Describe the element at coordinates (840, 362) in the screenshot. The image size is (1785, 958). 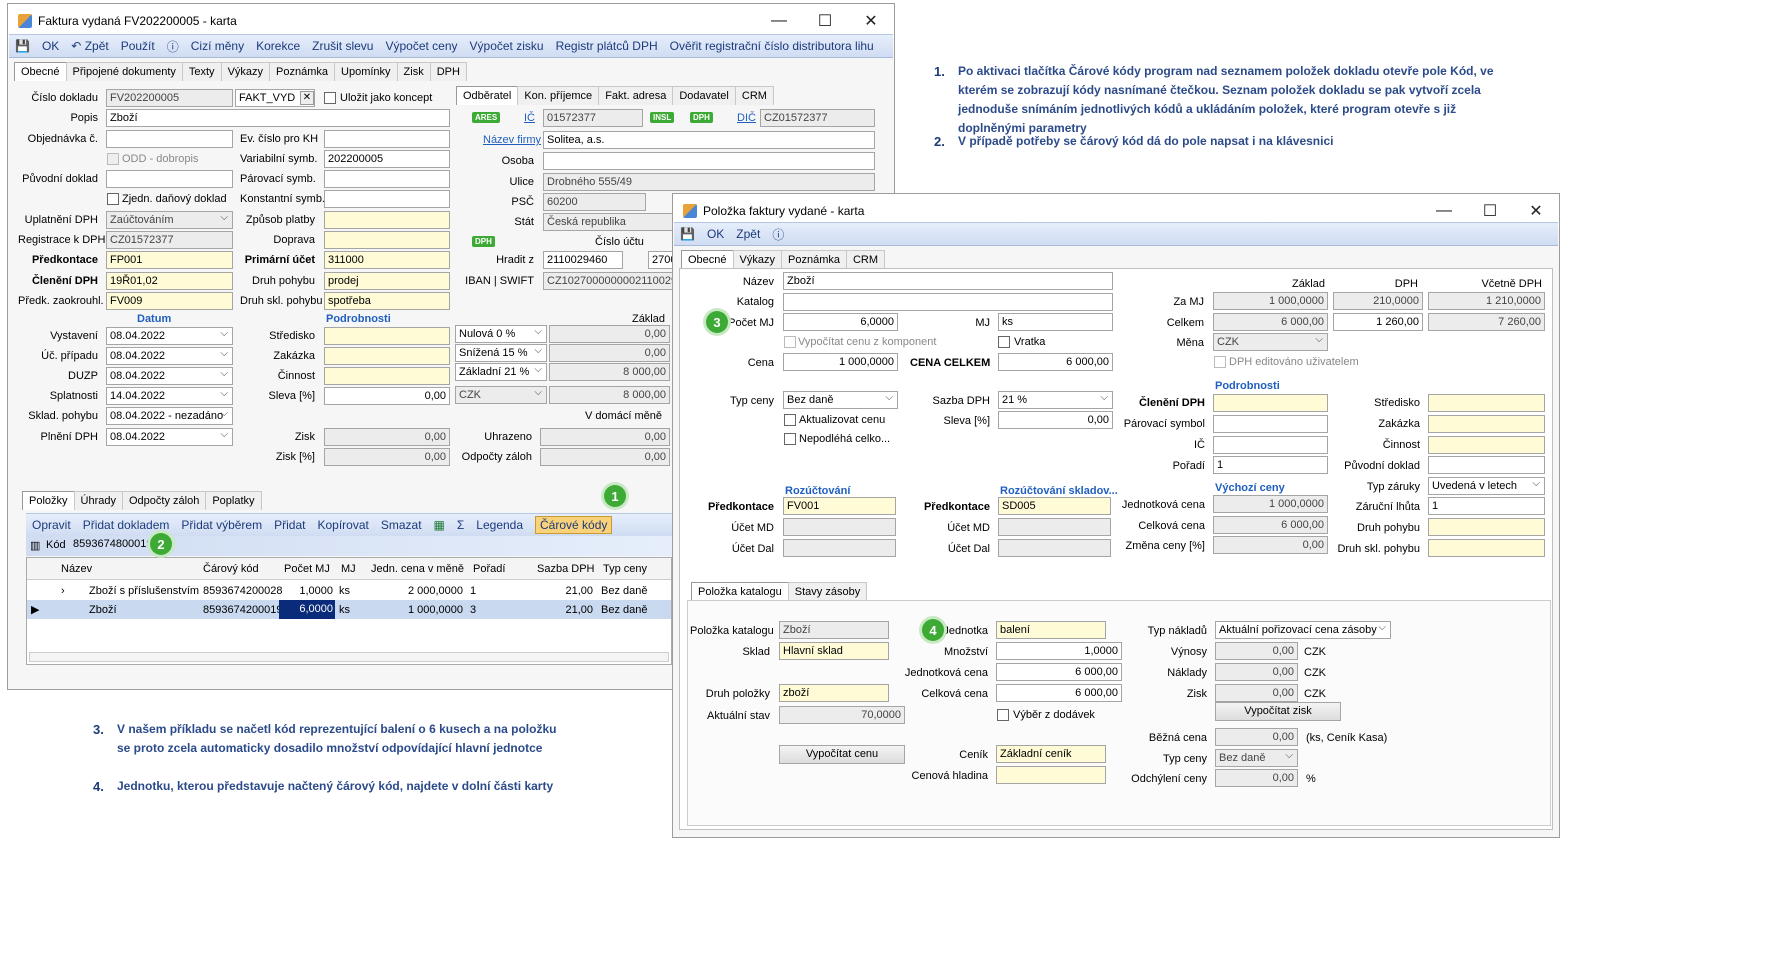
I see `cena-field: 1 000,0000` at that location.